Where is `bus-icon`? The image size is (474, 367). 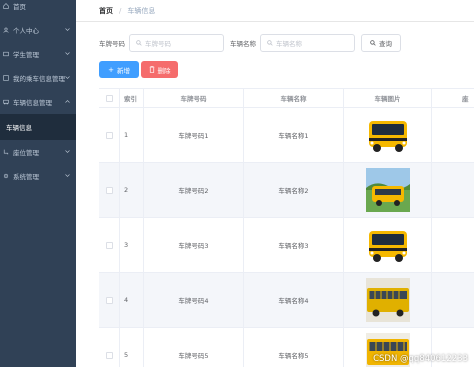 bus-icon is located at coordinates (6, 102).